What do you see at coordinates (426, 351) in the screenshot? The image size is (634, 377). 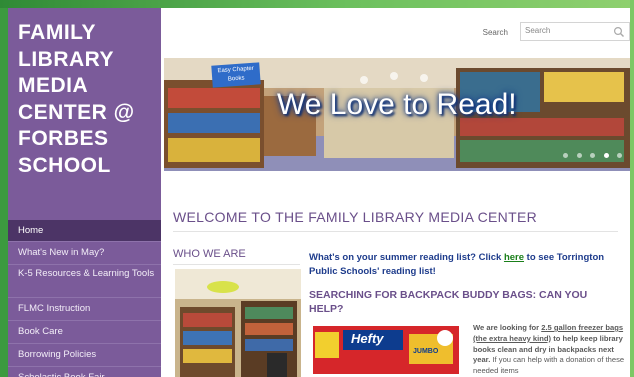 I see `hefty-jumbo-text: JUMBO` at bounding box center [426, 351].